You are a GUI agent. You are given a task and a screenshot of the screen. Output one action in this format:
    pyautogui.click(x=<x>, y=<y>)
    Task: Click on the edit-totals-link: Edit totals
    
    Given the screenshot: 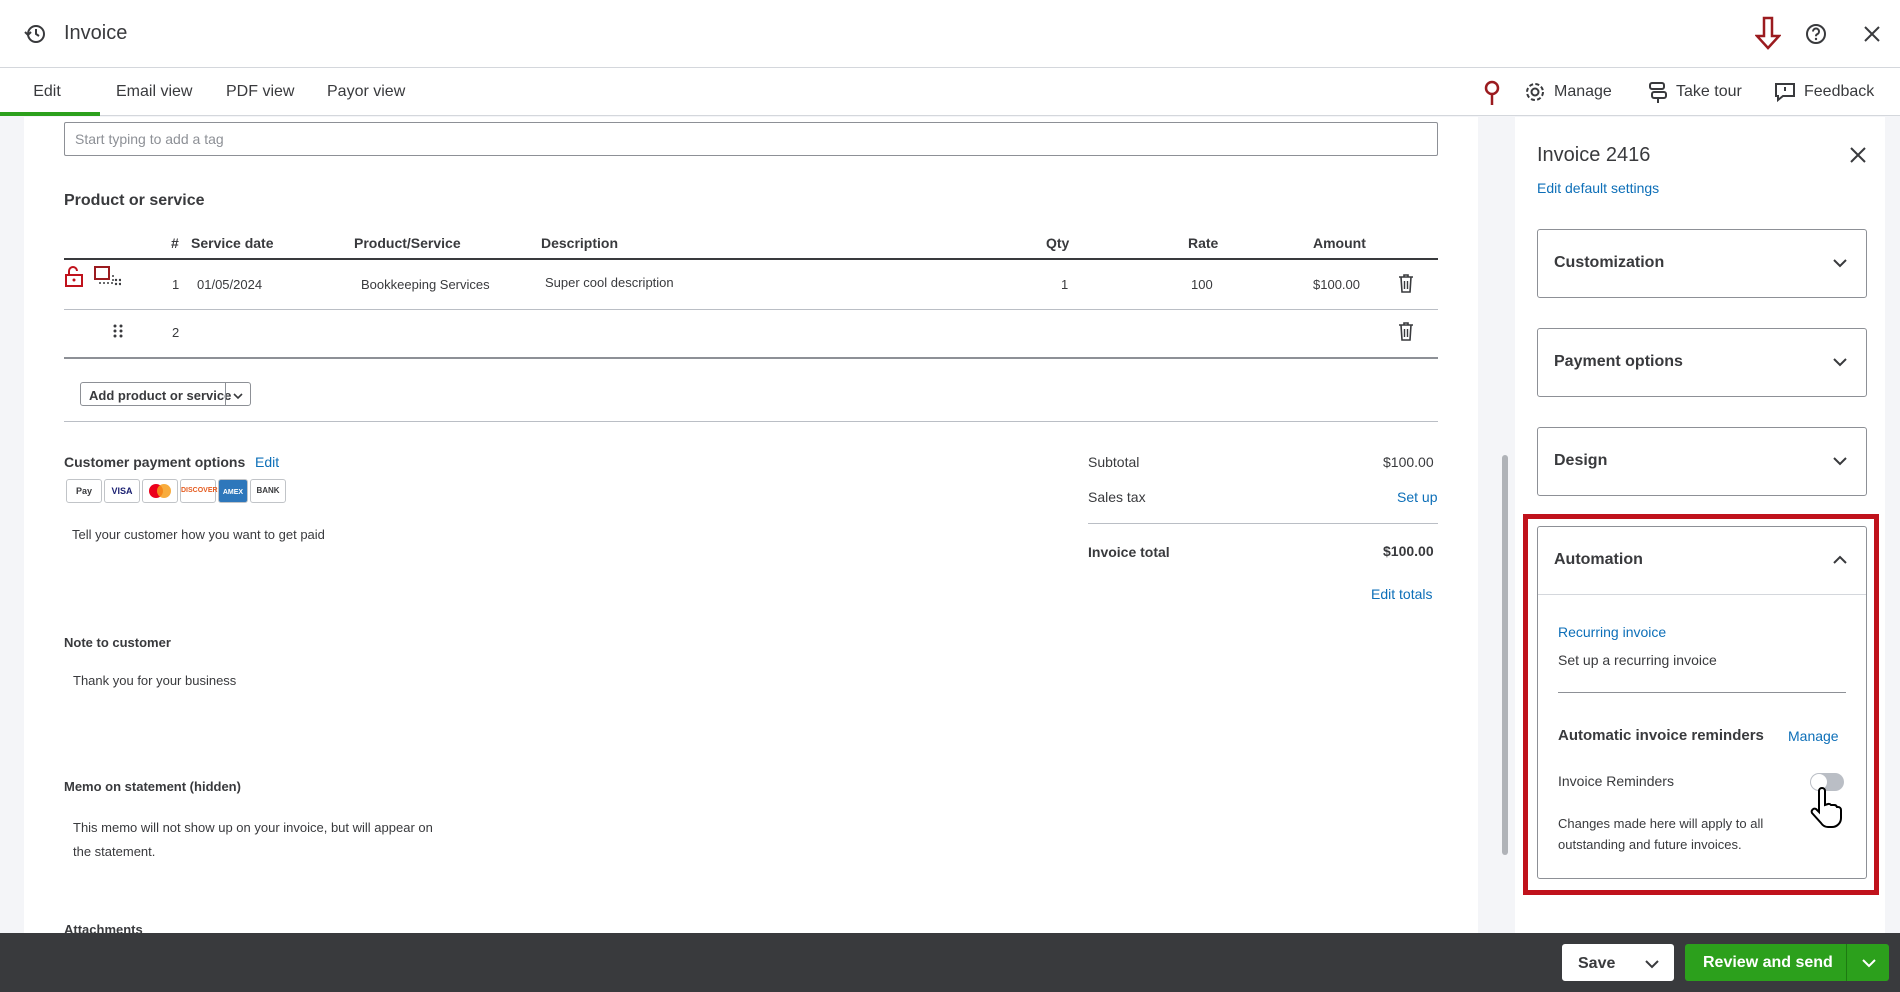 What is the action you would take?
    pyautogui.click(x=1401, y=594)
    